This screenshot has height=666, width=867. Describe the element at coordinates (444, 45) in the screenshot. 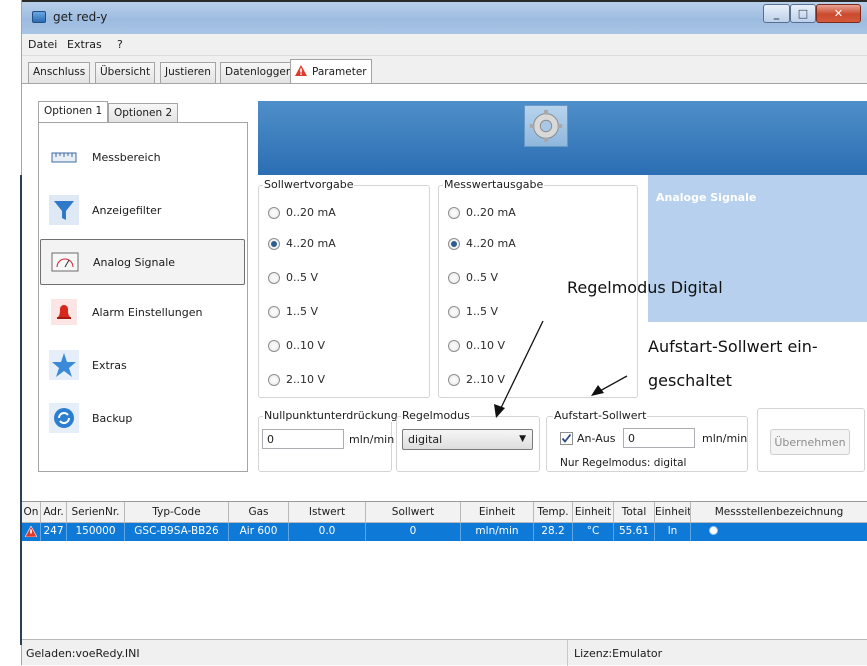

I see `menu-bar: Datei Extras ?` at that location.